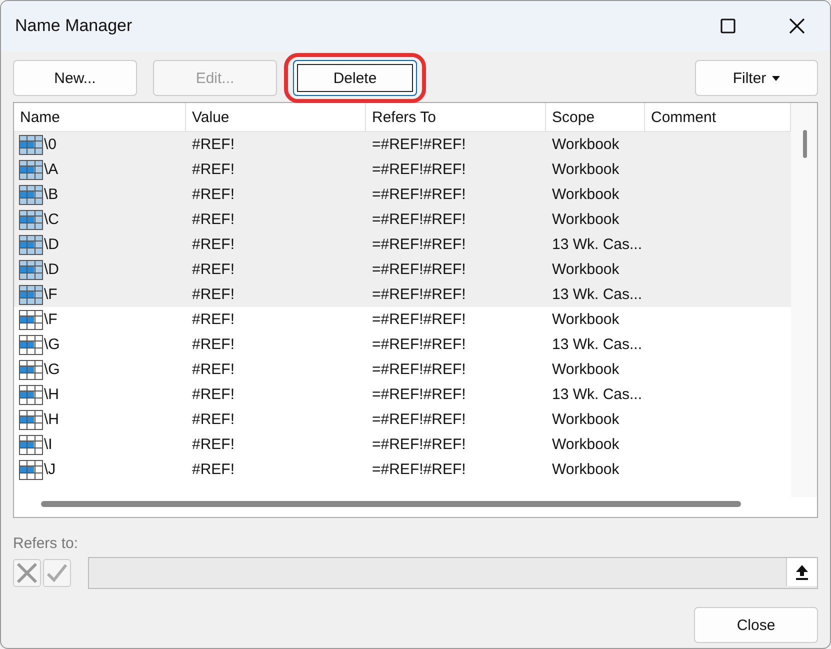 The width and height of the screenshot is (831, 649). What do you see at coordinates (100, 117) in the screenshot?
I see `column-header: Name` at bounding box center [100, 117].